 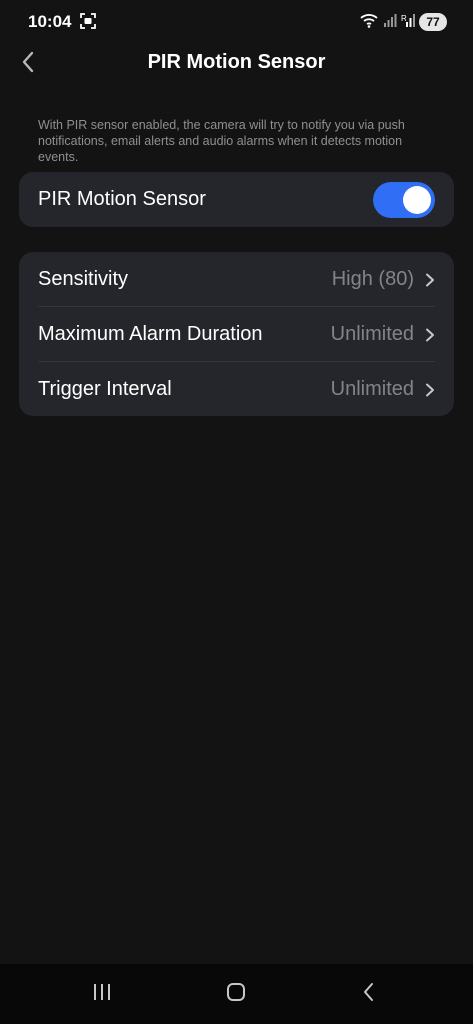 I want to click on pir-toggle-switch, so click(x=404, y=200).